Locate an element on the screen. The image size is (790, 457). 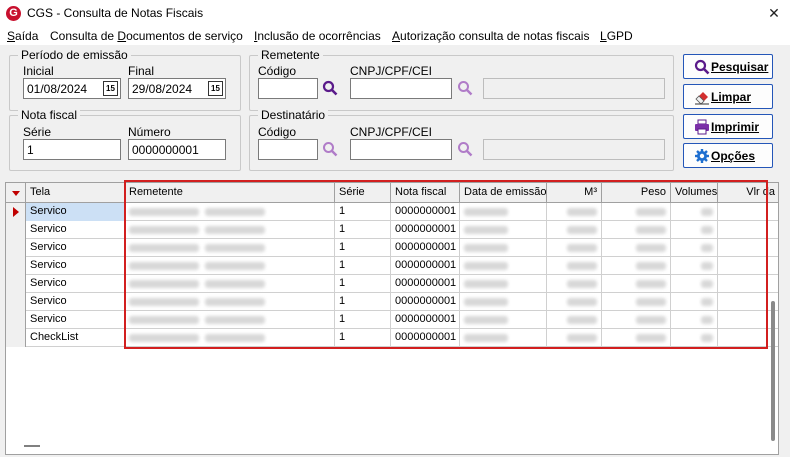
pesquisar-label: Pesquisar is located at coordinates (740, 67).